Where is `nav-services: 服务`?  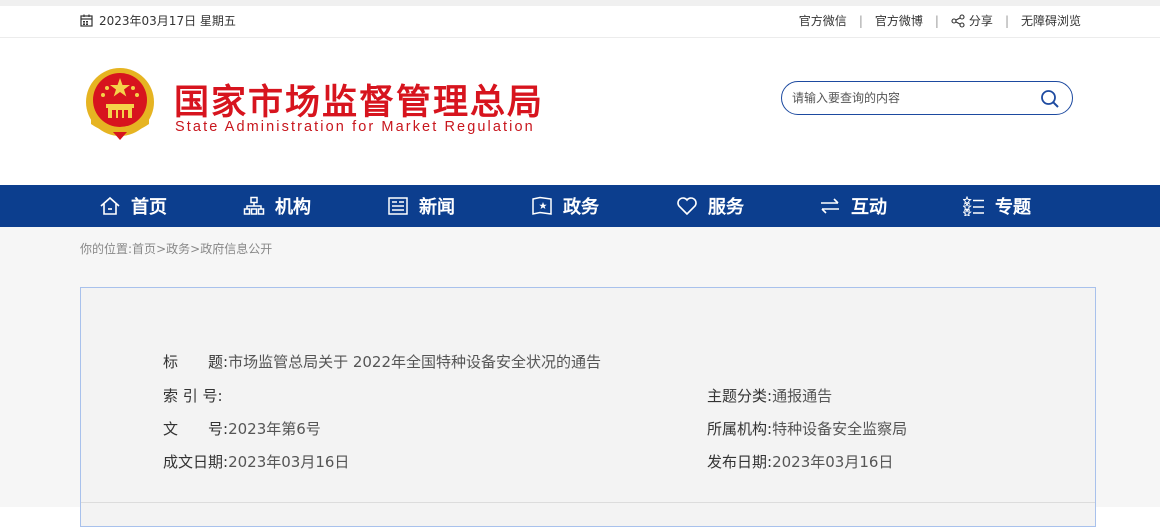 nav-services: 服务 is located at coordinates (710, 206).